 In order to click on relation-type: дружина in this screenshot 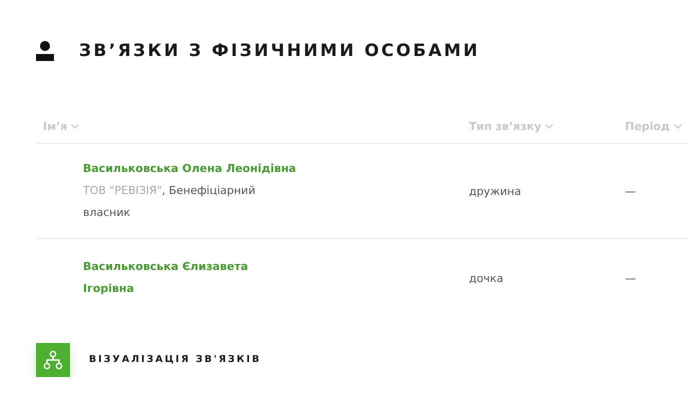, I will do `click(495, 191)`.